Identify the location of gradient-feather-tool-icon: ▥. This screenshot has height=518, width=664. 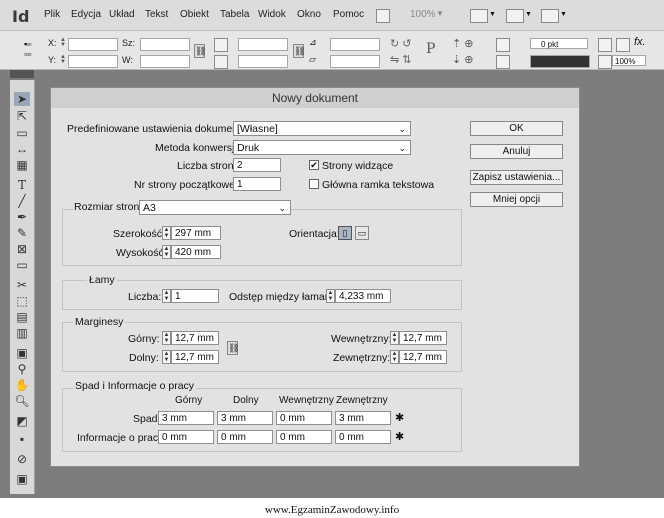
(22, 333).